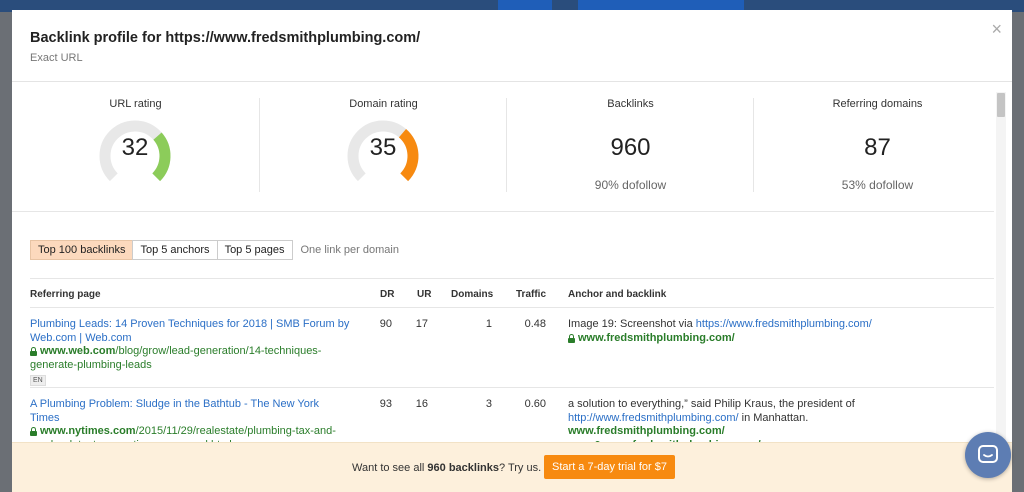 The image size is (1024, 492). Describe the element at coordinates (609, 467) in the screenshot. I see `start-trial-button: Start a 7-day trial for $7` at that location.